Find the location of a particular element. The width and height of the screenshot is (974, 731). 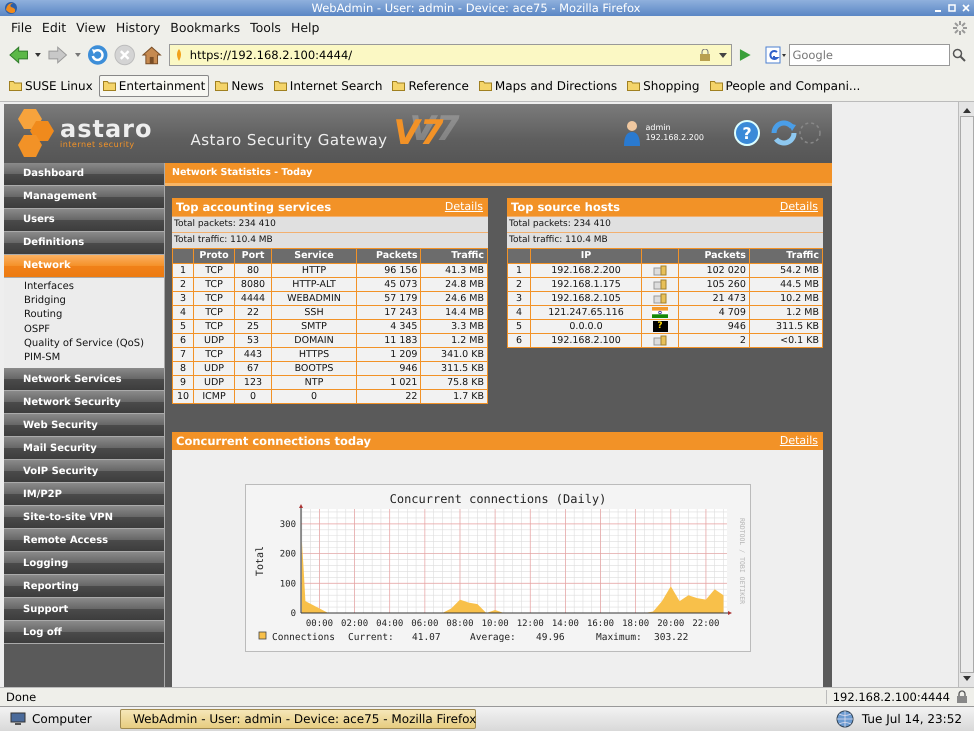

table-cell: 4444 is located at coordinates (253, 298).